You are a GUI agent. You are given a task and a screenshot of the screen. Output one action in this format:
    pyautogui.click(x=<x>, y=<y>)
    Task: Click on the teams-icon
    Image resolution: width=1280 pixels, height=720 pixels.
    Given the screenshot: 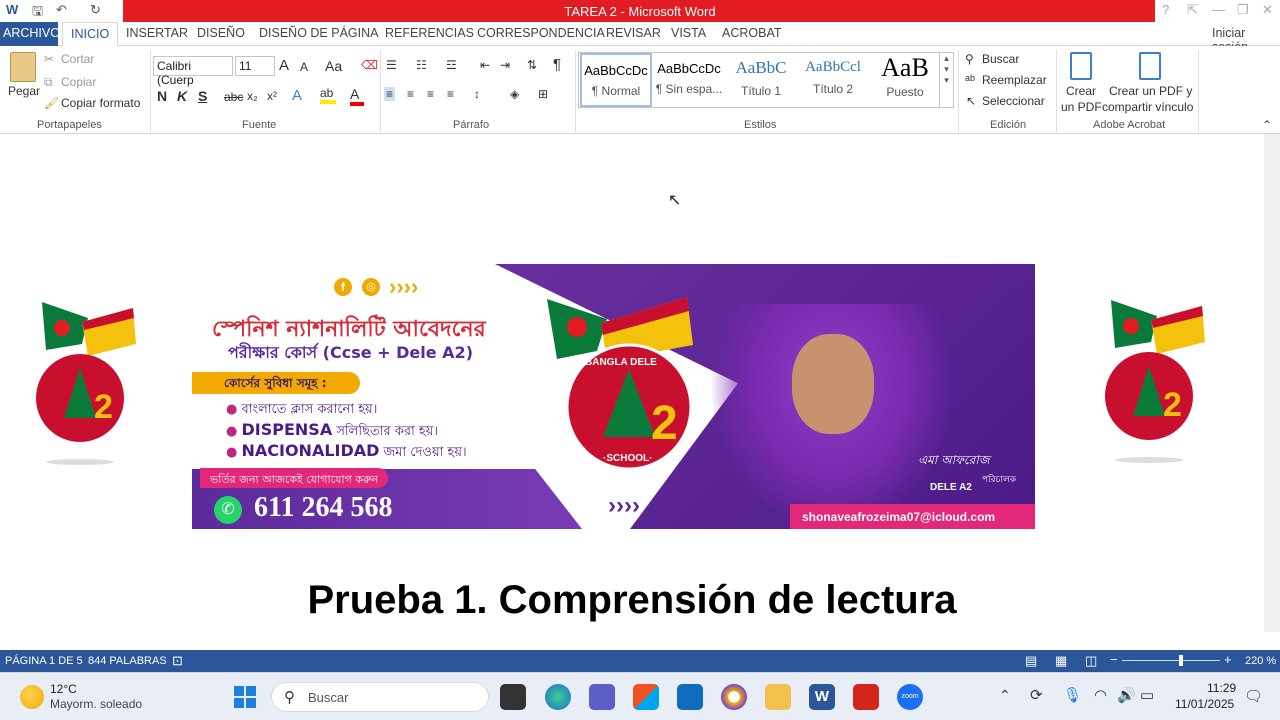 What is the action you would take?
    pyautogui.click(x=602, y=697)
    